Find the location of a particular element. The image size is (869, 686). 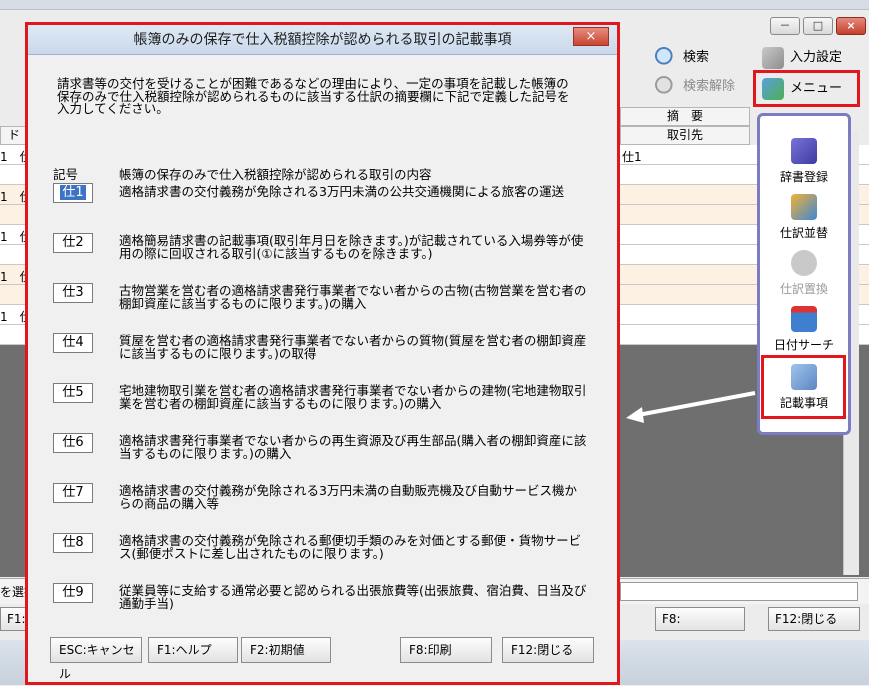

minimize-button: － is located at coordinates (785, 26).